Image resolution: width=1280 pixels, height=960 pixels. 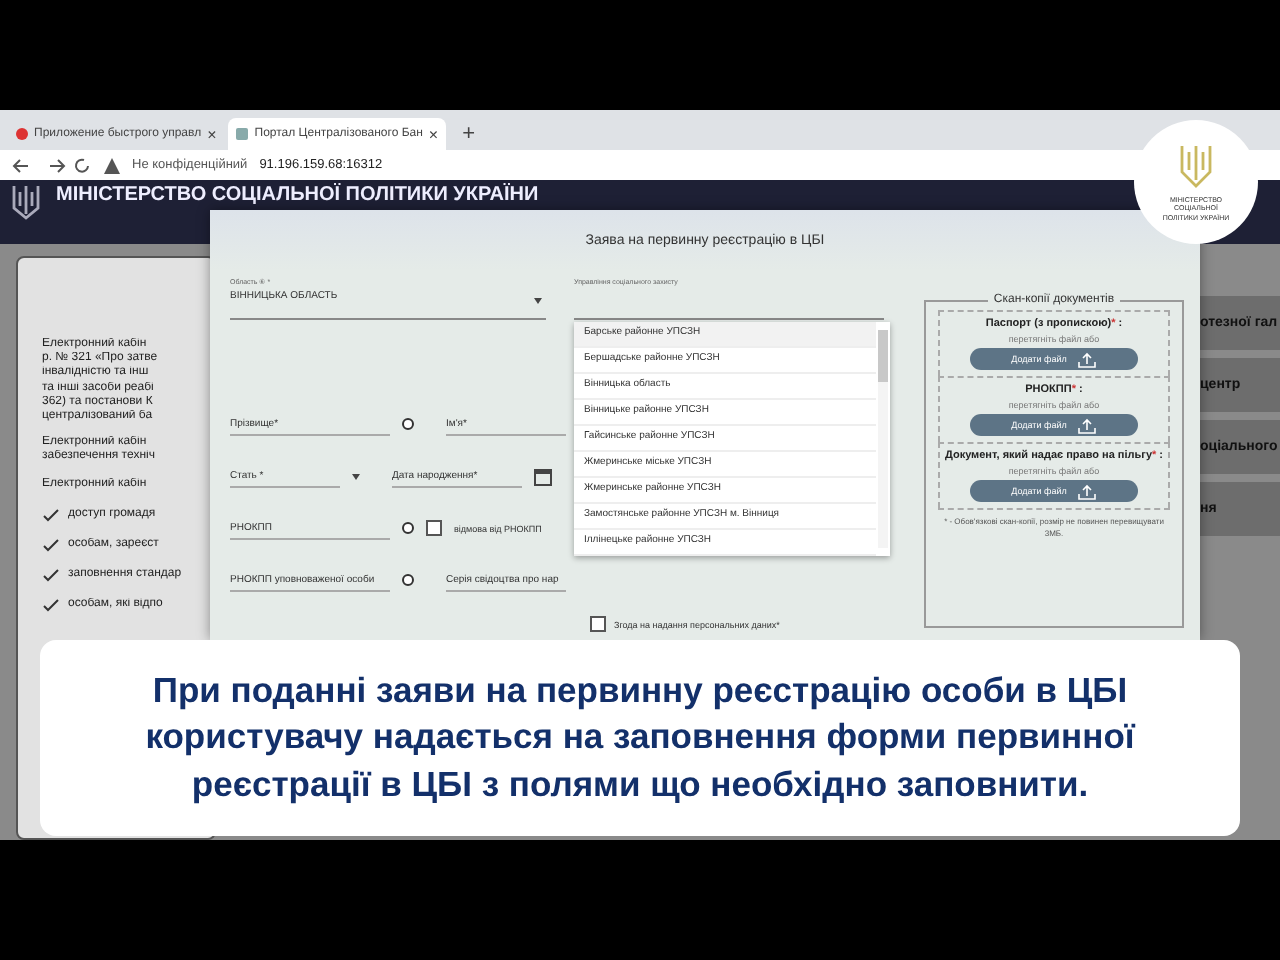 What do you see at coordinates (52, 165) in the screenshot?
I see `navigation-icon` at bounding box center [52, 165].